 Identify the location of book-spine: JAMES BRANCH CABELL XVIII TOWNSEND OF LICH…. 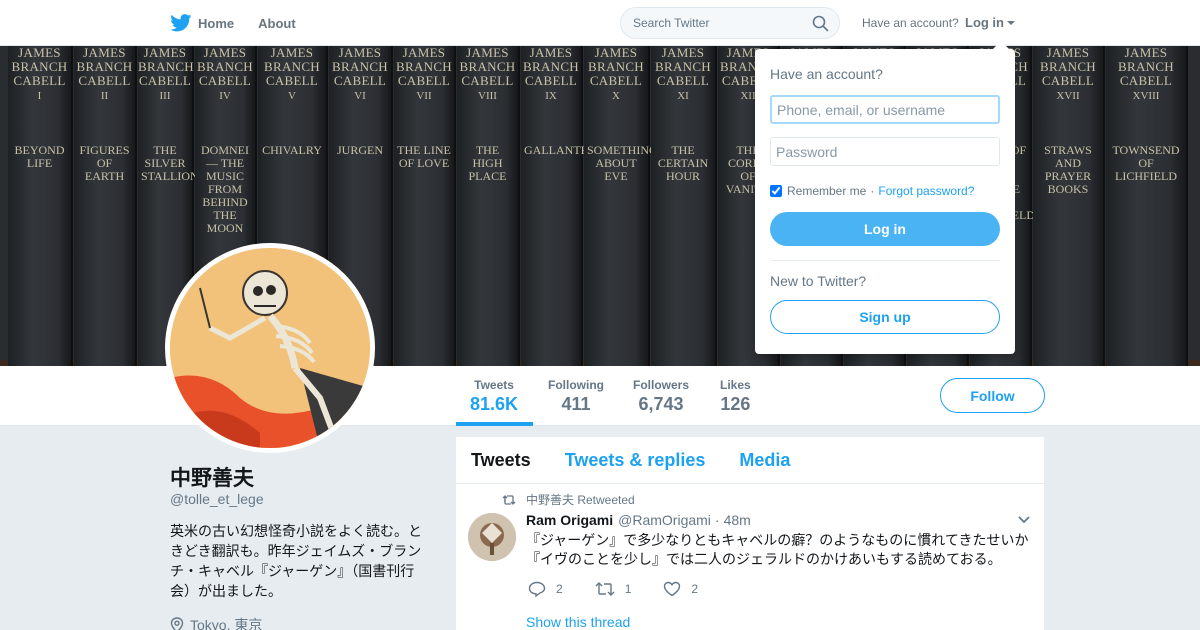
(1147, 206).